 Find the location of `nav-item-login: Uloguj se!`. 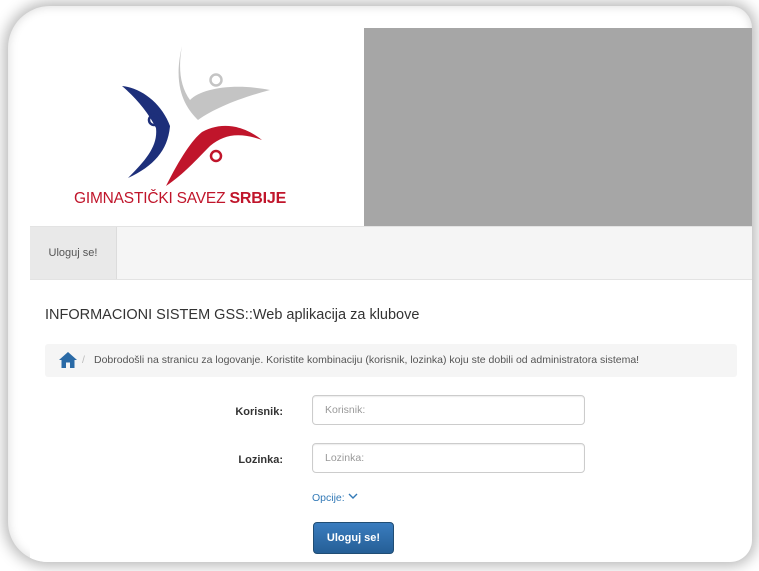

nav-item-login: Uloguj se! is located at coordinates (73, 253).